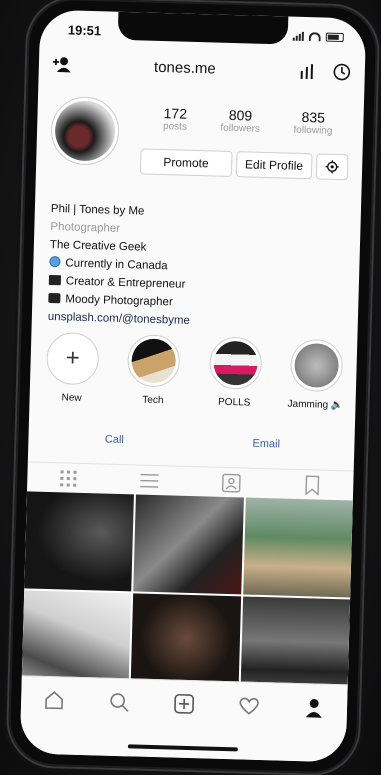 The image size is (381, 775). I want to click on archive-history-icon, so click(342, 72).